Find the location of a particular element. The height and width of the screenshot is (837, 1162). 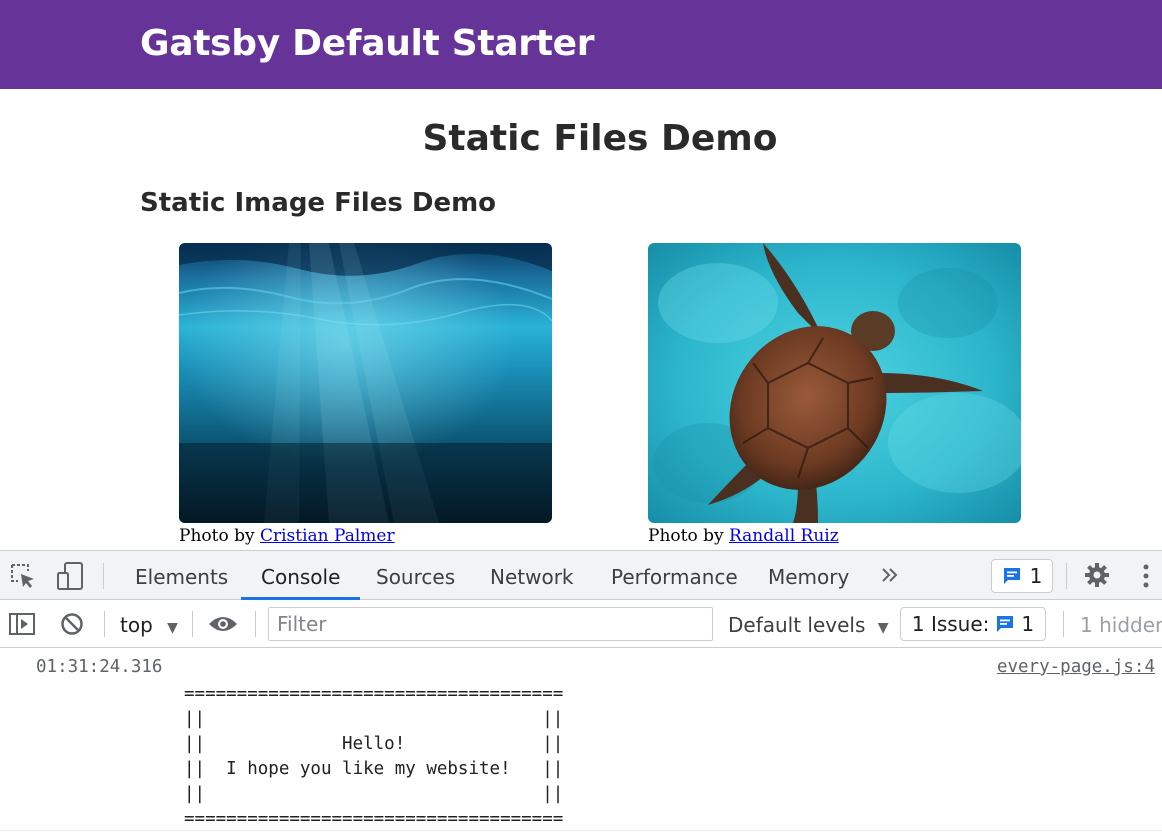

filter-input is located at coordinates (490, 624).